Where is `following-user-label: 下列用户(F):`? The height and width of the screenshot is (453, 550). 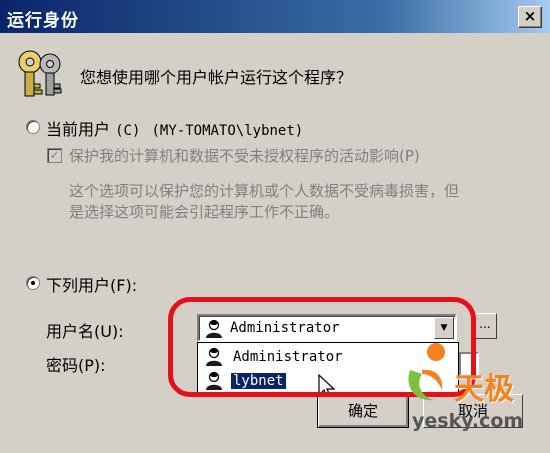 following-user-label: 下列用户(F): is located at coordinates (91, 284).